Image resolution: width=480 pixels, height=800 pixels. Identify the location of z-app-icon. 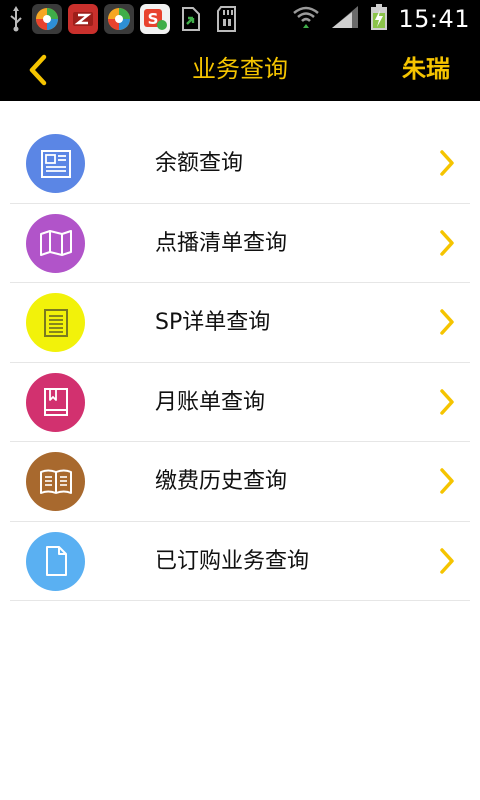
(83, 19).